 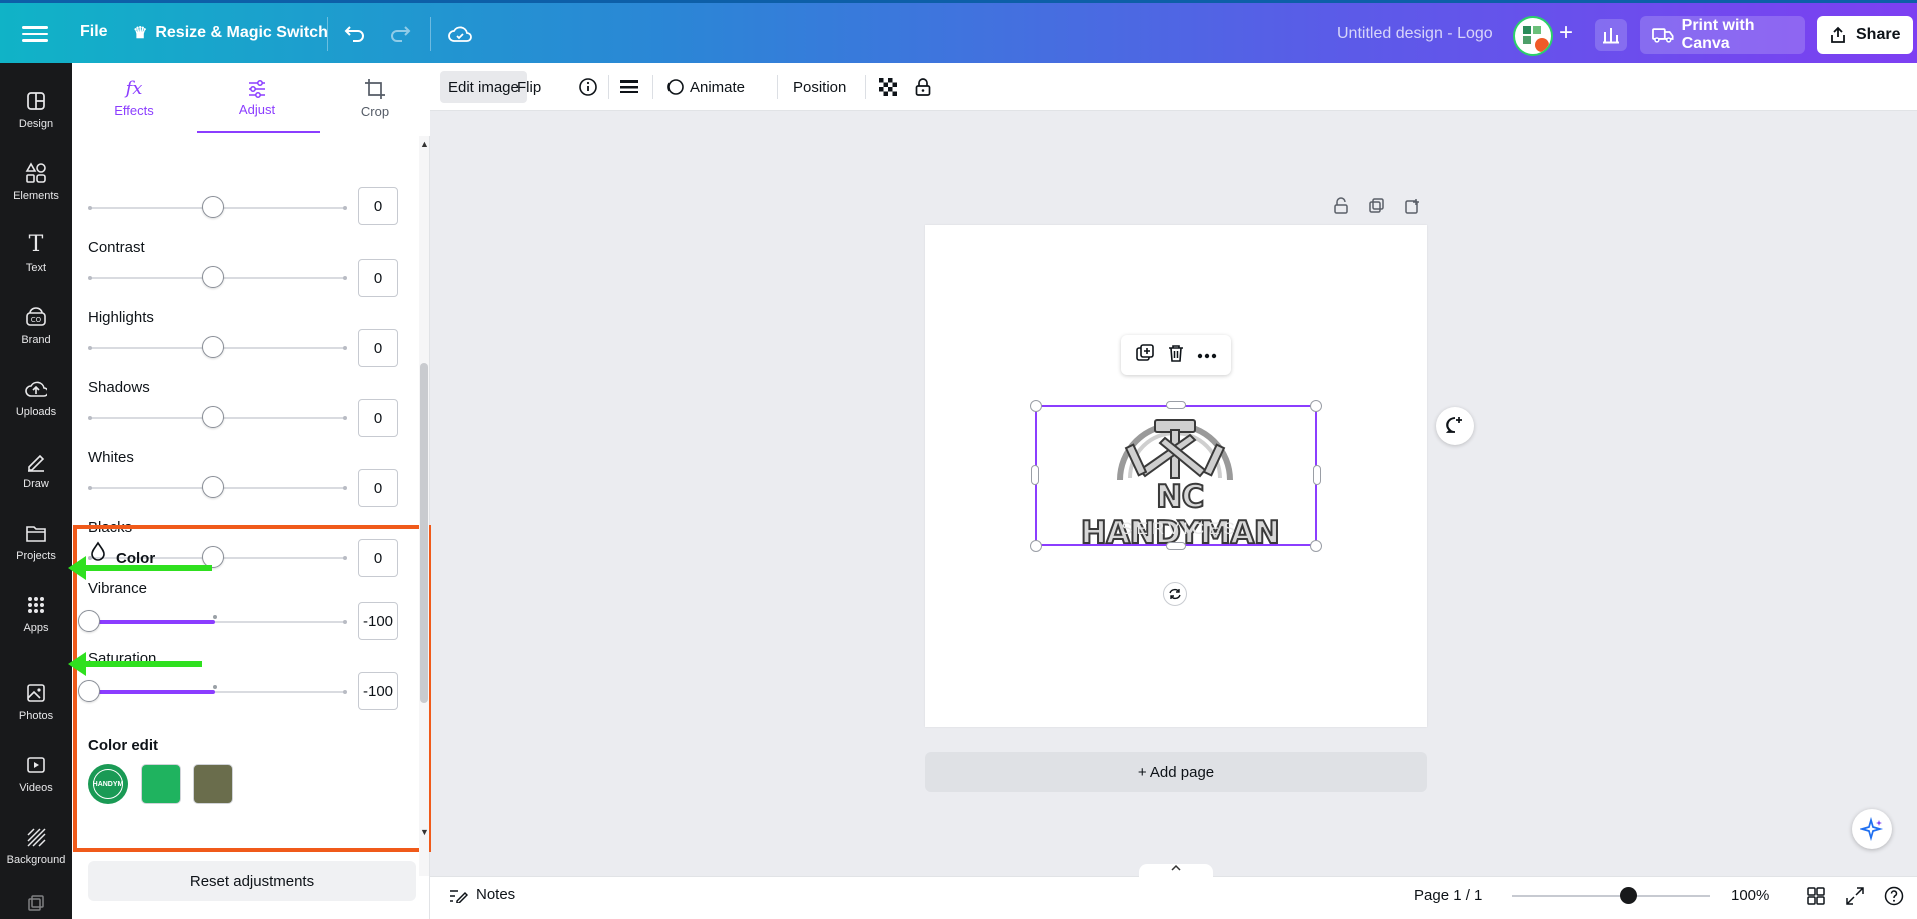 What do you see at coordinates (1176, 772) in the screenshot?
I see `add-page-button: + Add page` at bounding box center [1176, 772].